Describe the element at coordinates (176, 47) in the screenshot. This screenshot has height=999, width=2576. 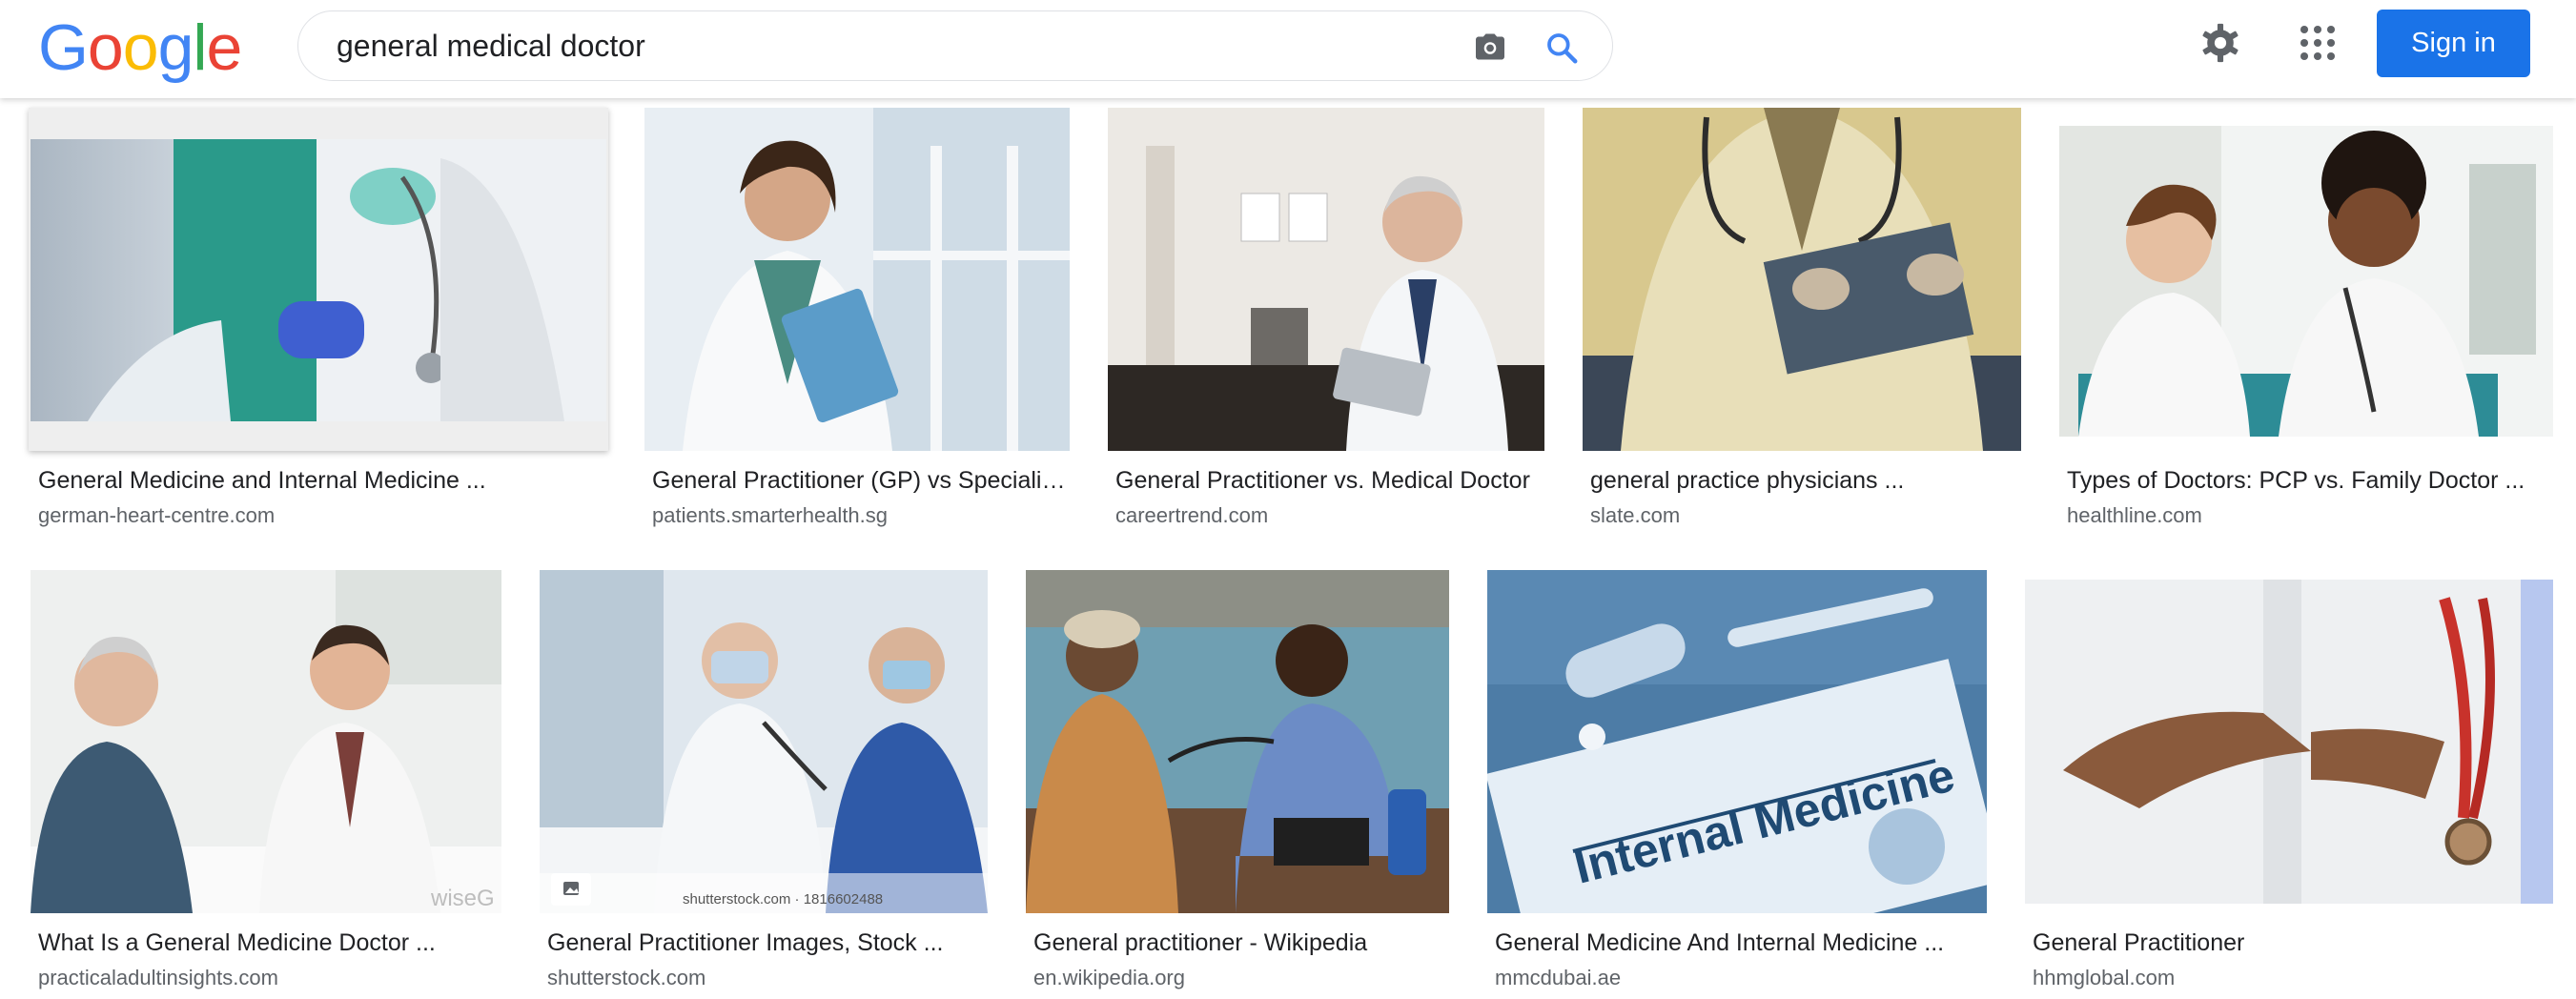
I see `logo-letter: g` at that location.